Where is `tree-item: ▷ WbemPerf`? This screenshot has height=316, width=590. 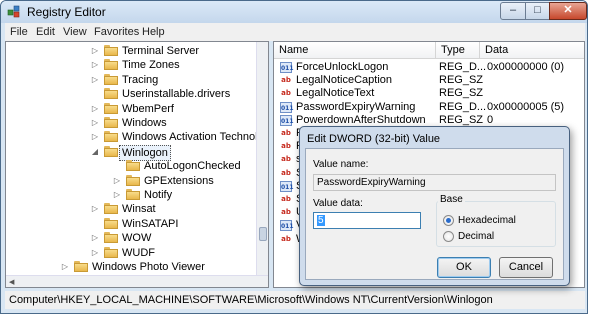
tree-item: ▷ WbemPerf is located at coordinates (131, 109).